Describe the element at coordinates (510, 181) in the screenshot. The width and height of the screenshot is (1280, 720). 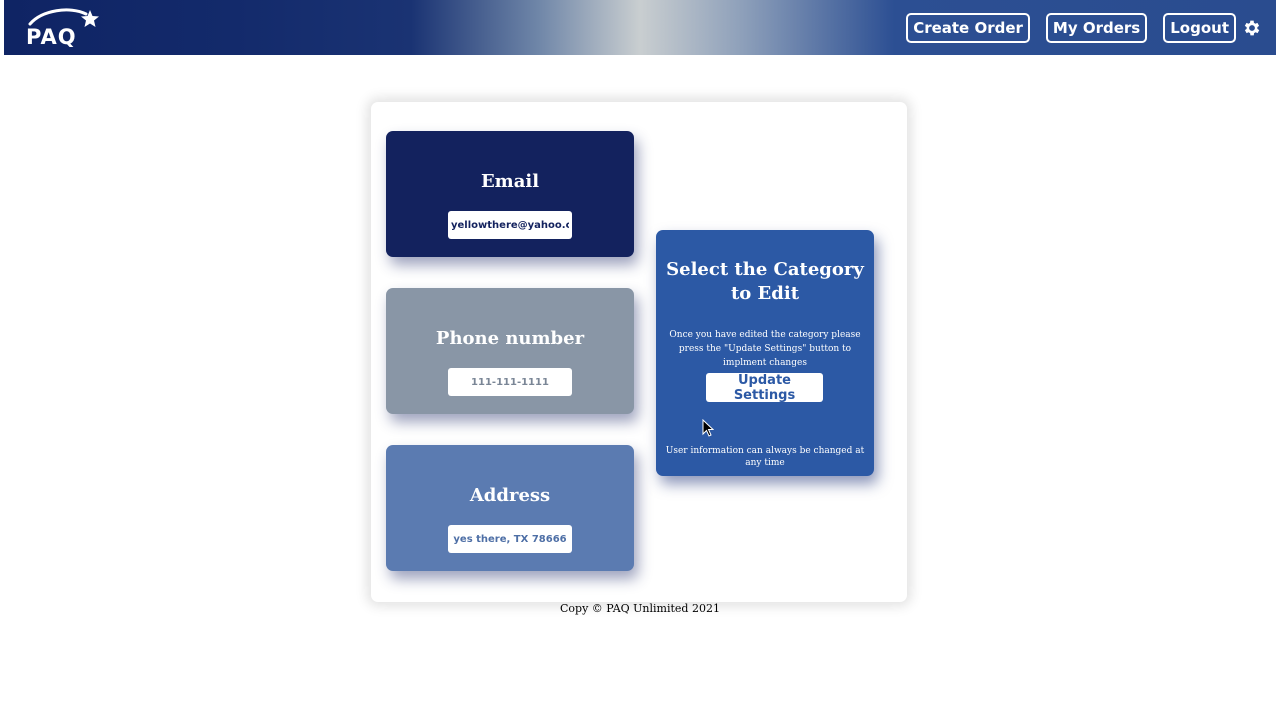
I see `email-card-title: Email` at that location.